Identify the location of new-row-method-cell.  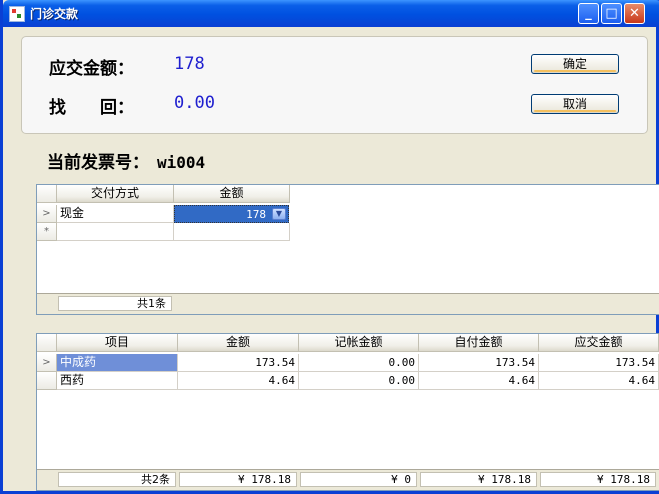
(115, 232).